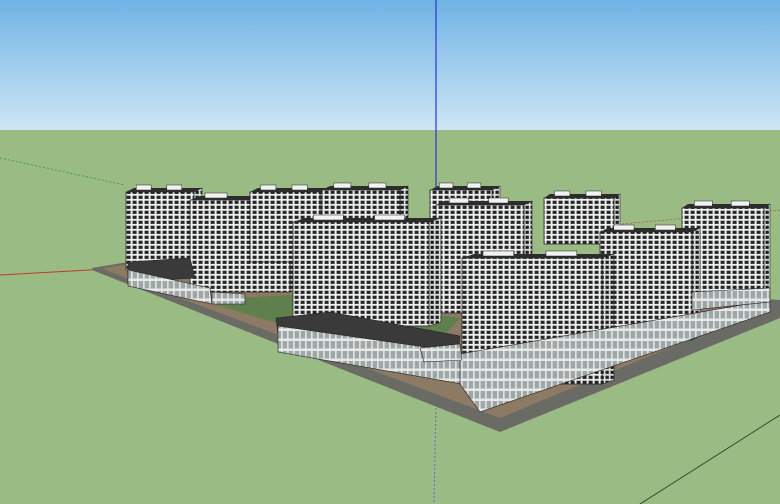 This screenshot has width=780, height=504. What do you see at coordinates (767, 248) in the screenshot?
I see `tower-back-right-2-side` at bounding box center [767, 248].